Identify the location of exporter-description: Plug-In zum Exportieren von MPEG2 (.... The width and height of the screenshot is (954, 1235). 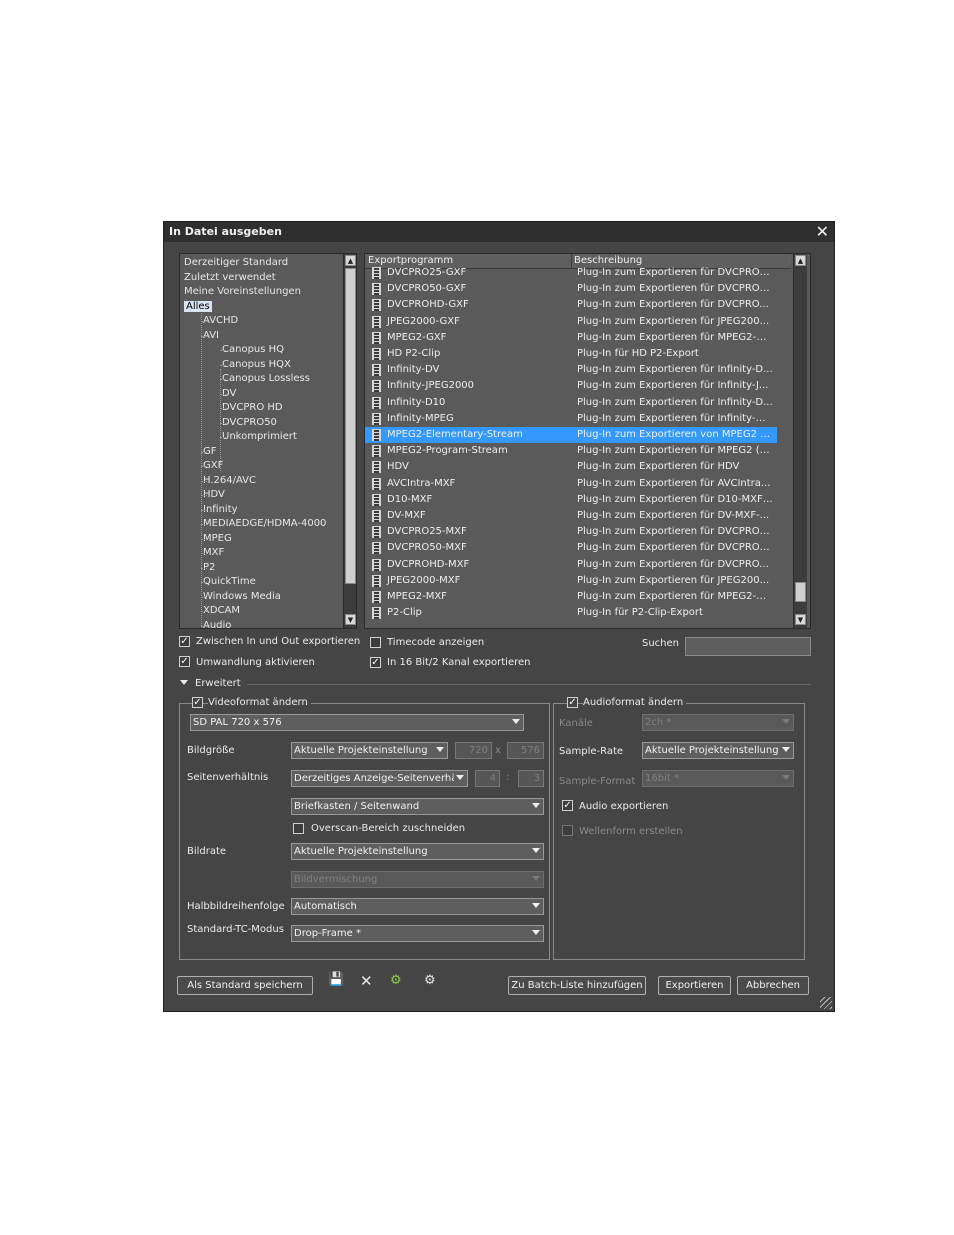
(675, 434).